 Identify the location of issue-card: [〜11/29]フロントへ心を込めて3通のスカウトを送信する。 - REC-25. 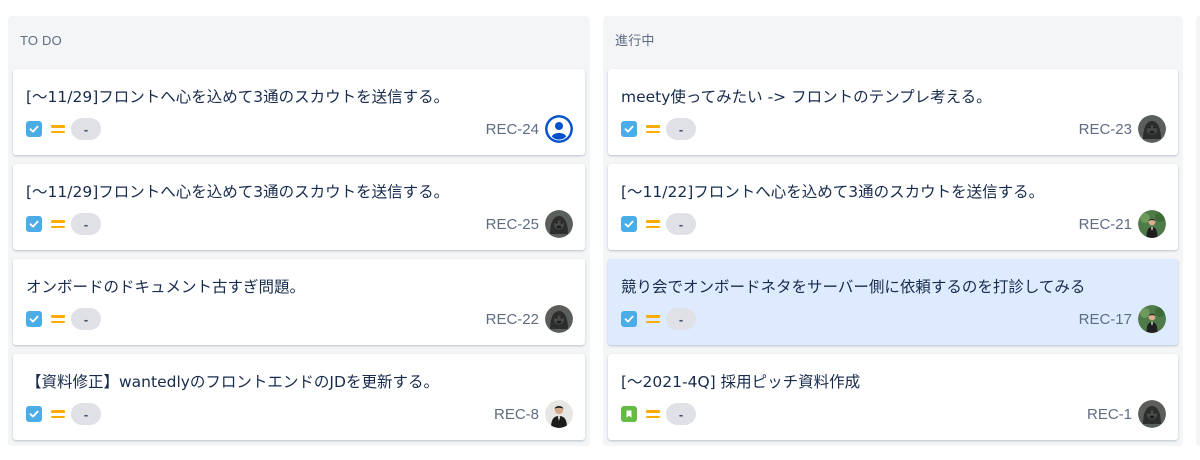
(299, 207).